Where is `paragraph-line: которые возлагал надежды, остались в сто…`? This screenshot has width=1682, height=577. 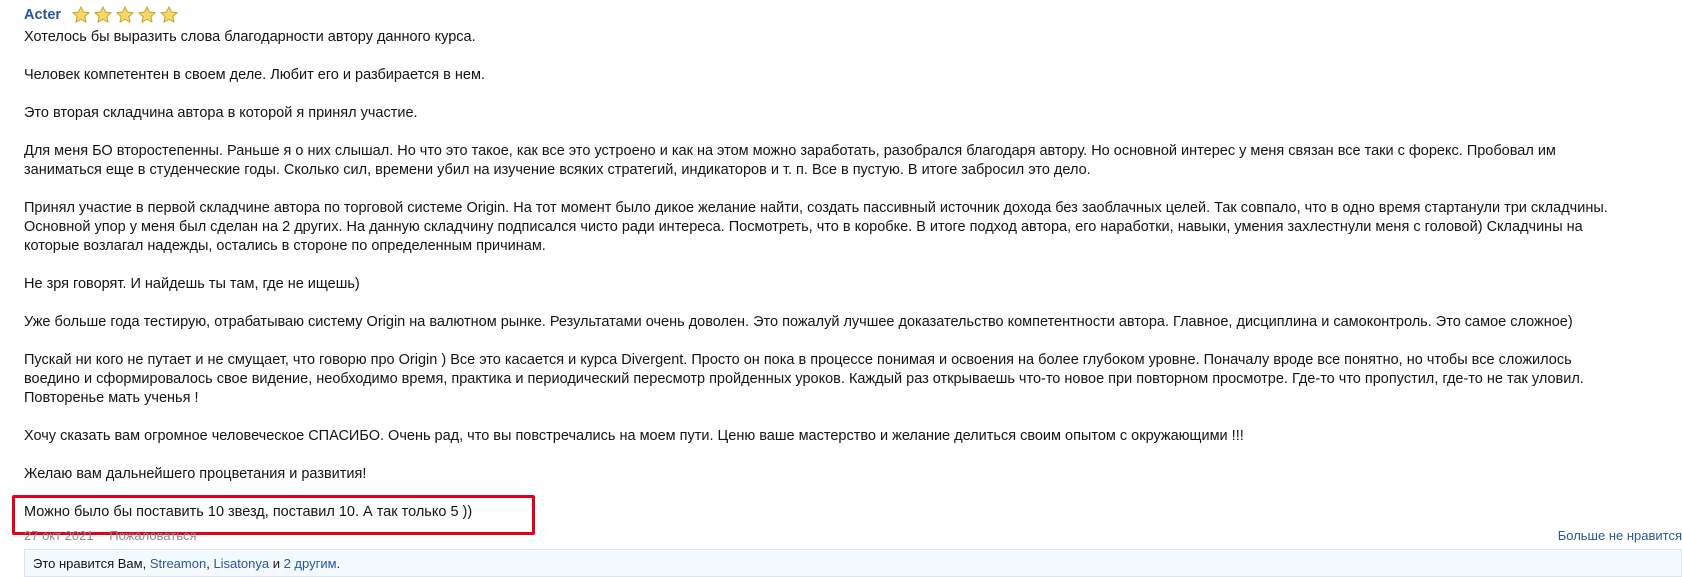 paragraph-line: которые возлагал надежды, остались в сто… is located at coordinates (285, 246).